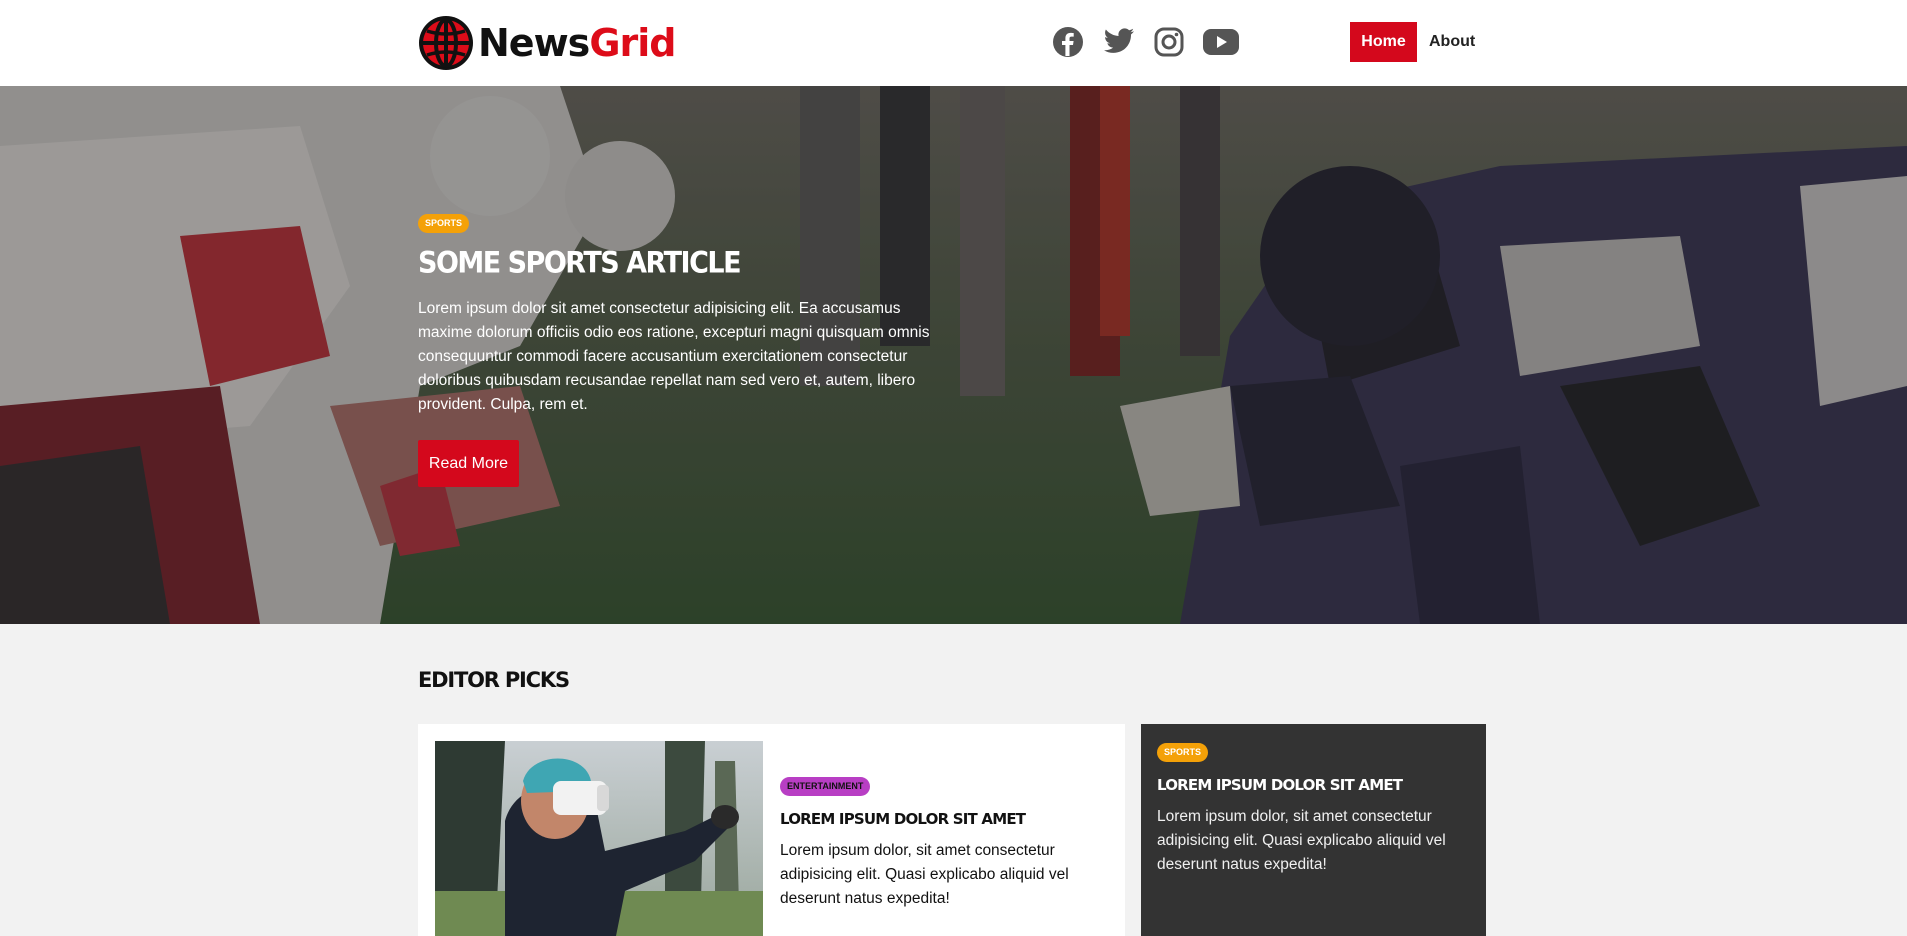 The image size is (1907, 936). Describe the element at coordinates (534, 43) in the screenshot. I see `logo-text-news: News` at that location.